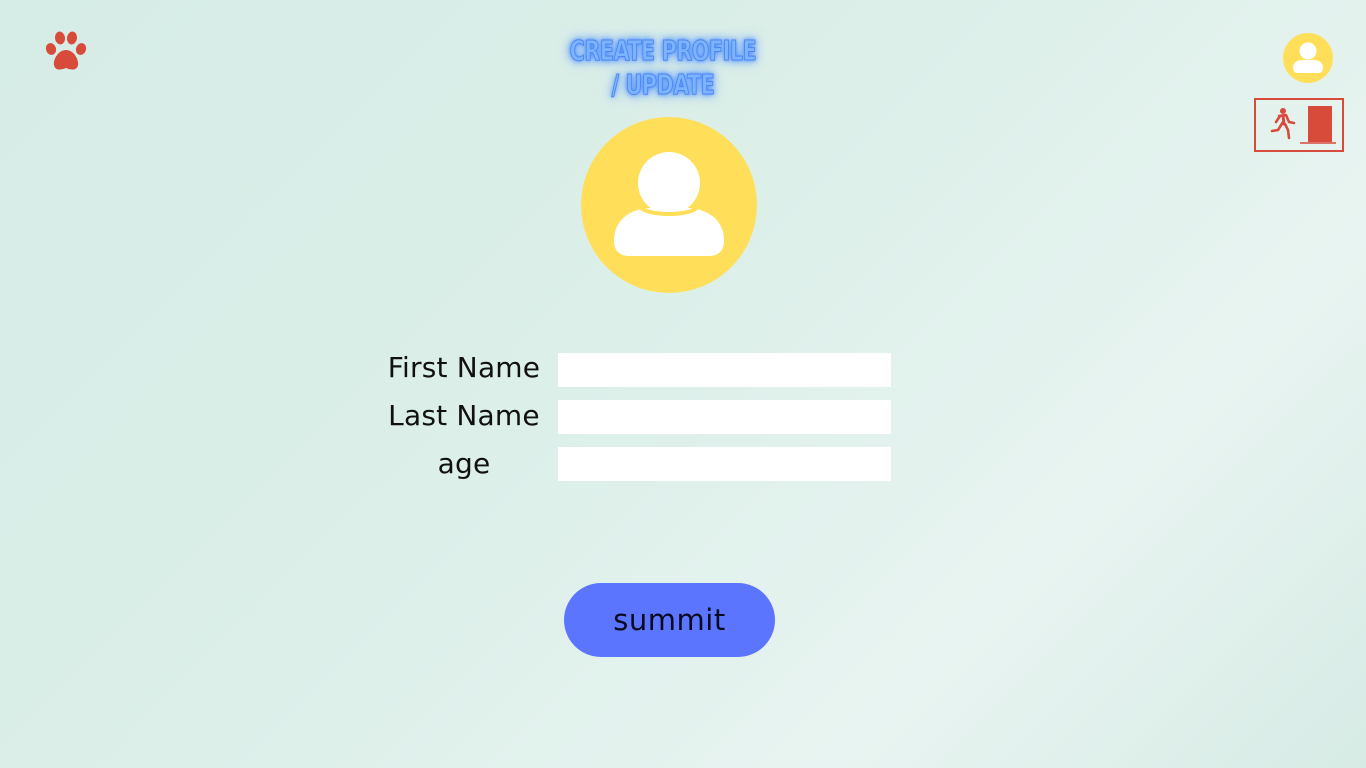 The height and width of the screenshot is (768, 1366). Describe the element at coordinates (669, 205) in the screenshot. I see `profile-avatar-icon` at that location.